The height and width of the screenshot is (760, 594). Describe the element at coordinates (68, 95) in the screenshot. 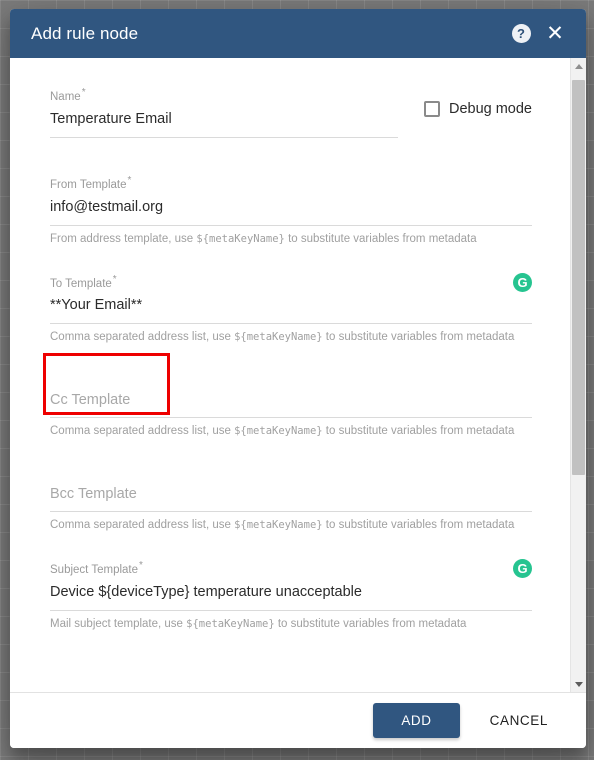

I see `name-label: Name*` at that location.